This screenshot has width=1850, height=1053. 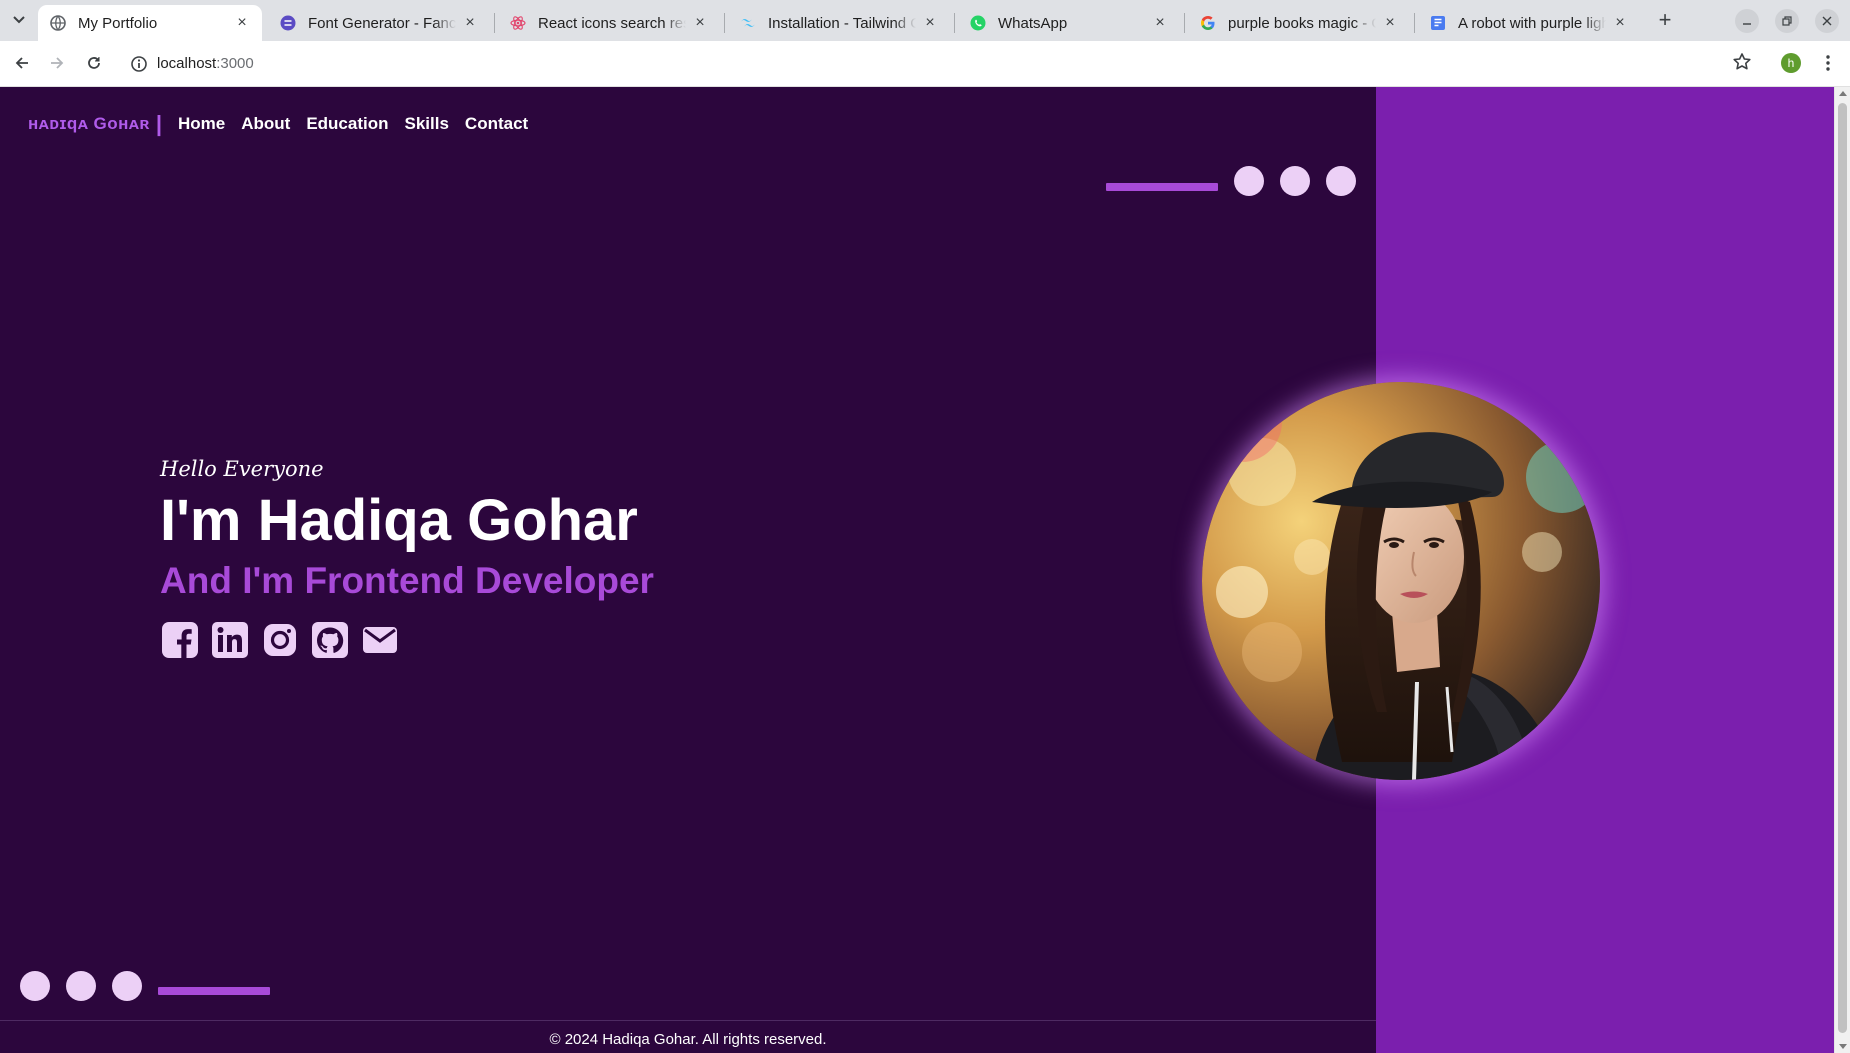 I want to click on email-link, so click(x=380, y=640).